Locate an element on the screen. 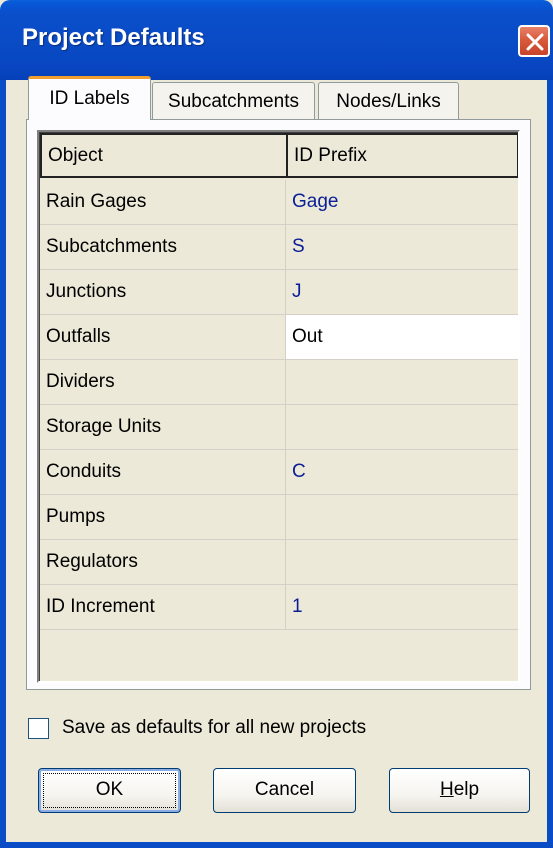  focus-rect is located at coordinates (109, 790).